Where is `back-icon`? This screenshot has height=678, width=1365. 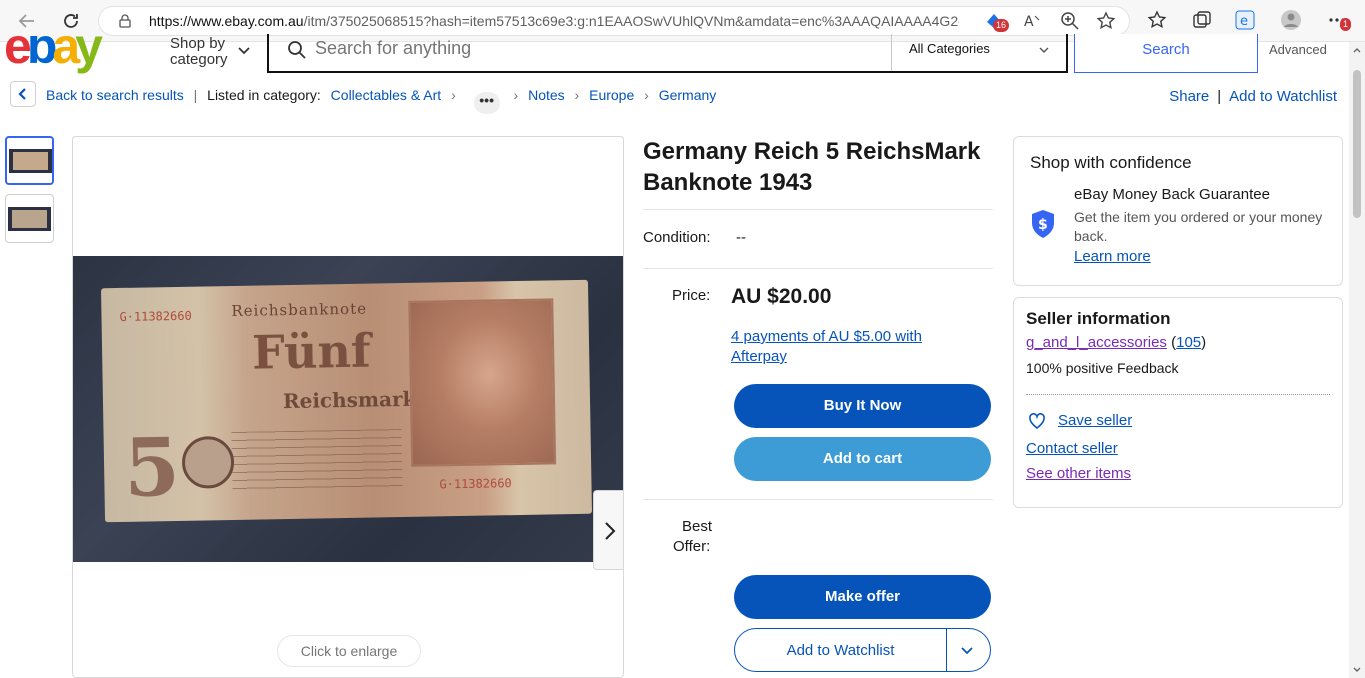
back-icon is located at coordinates (27, 21).